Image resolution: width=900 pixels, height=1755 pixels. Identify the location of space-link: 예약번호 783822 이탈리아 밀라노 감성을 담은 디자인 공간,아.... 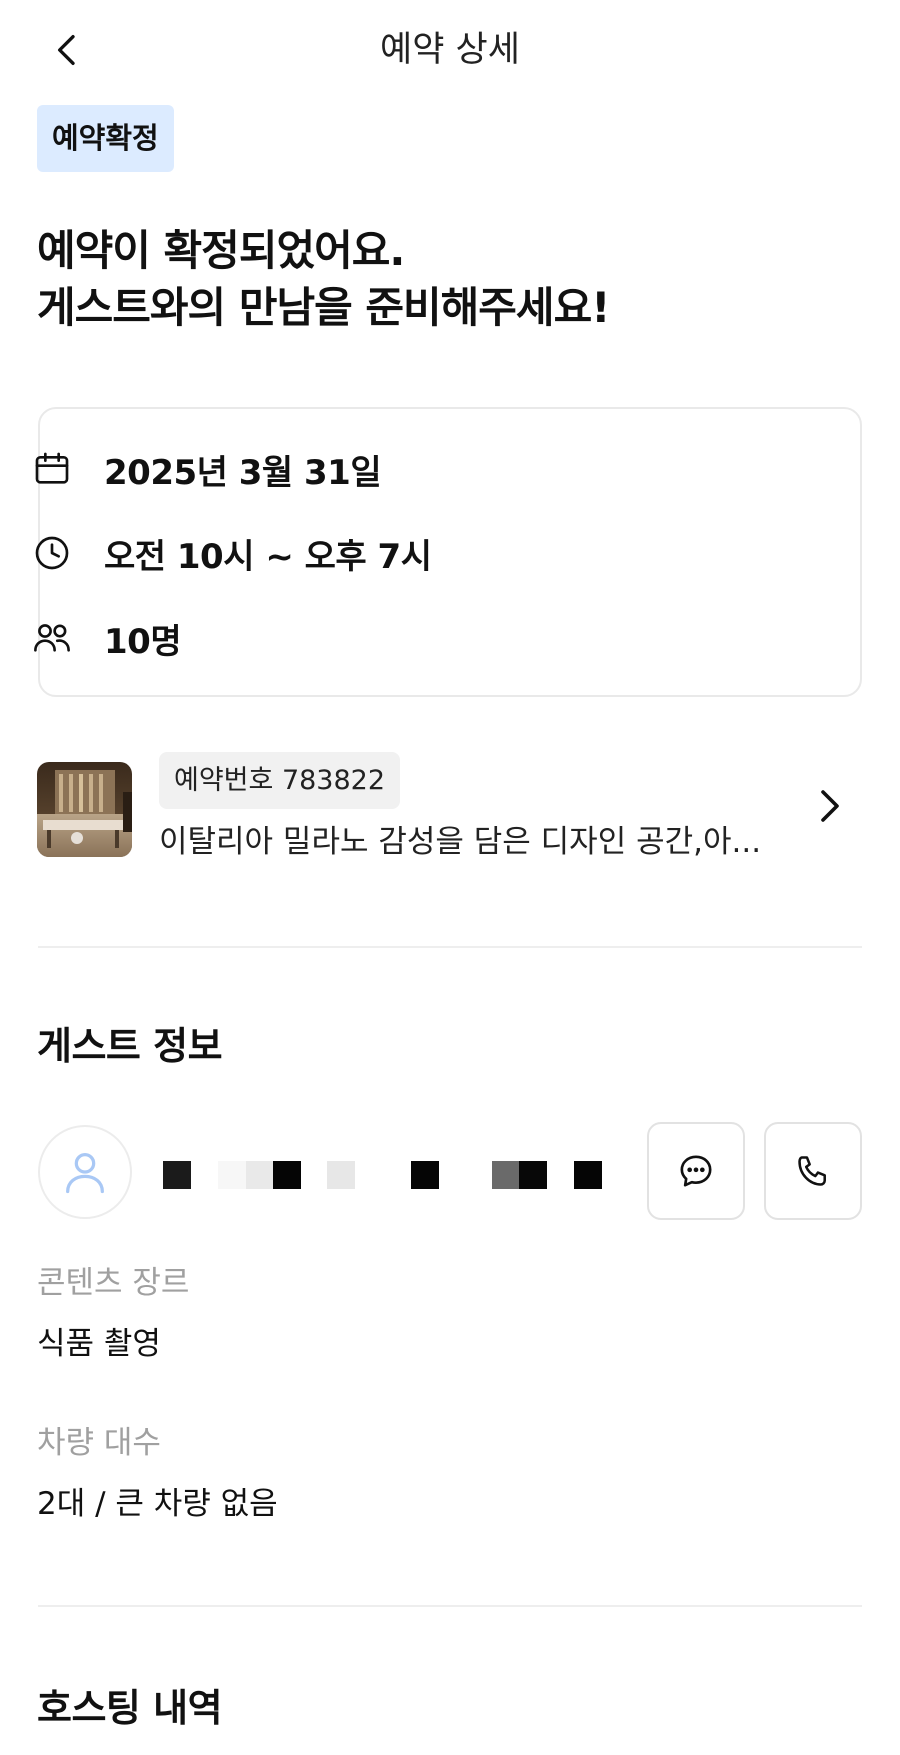
(450, 807).